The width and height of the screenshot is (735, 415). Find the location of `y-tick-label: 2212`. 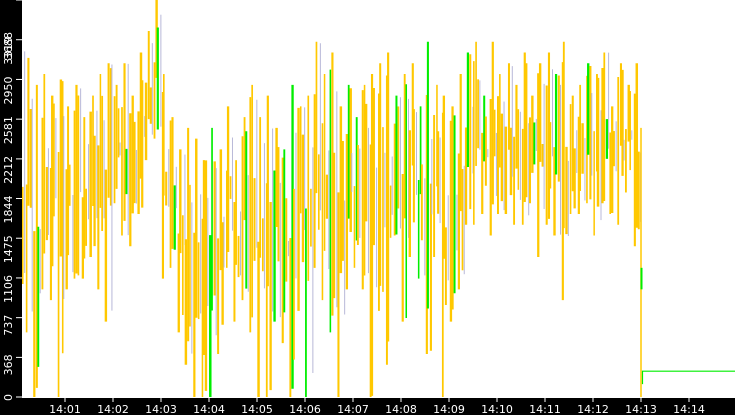

y-tick-label: 2212 is located at coordinates (8, 170).